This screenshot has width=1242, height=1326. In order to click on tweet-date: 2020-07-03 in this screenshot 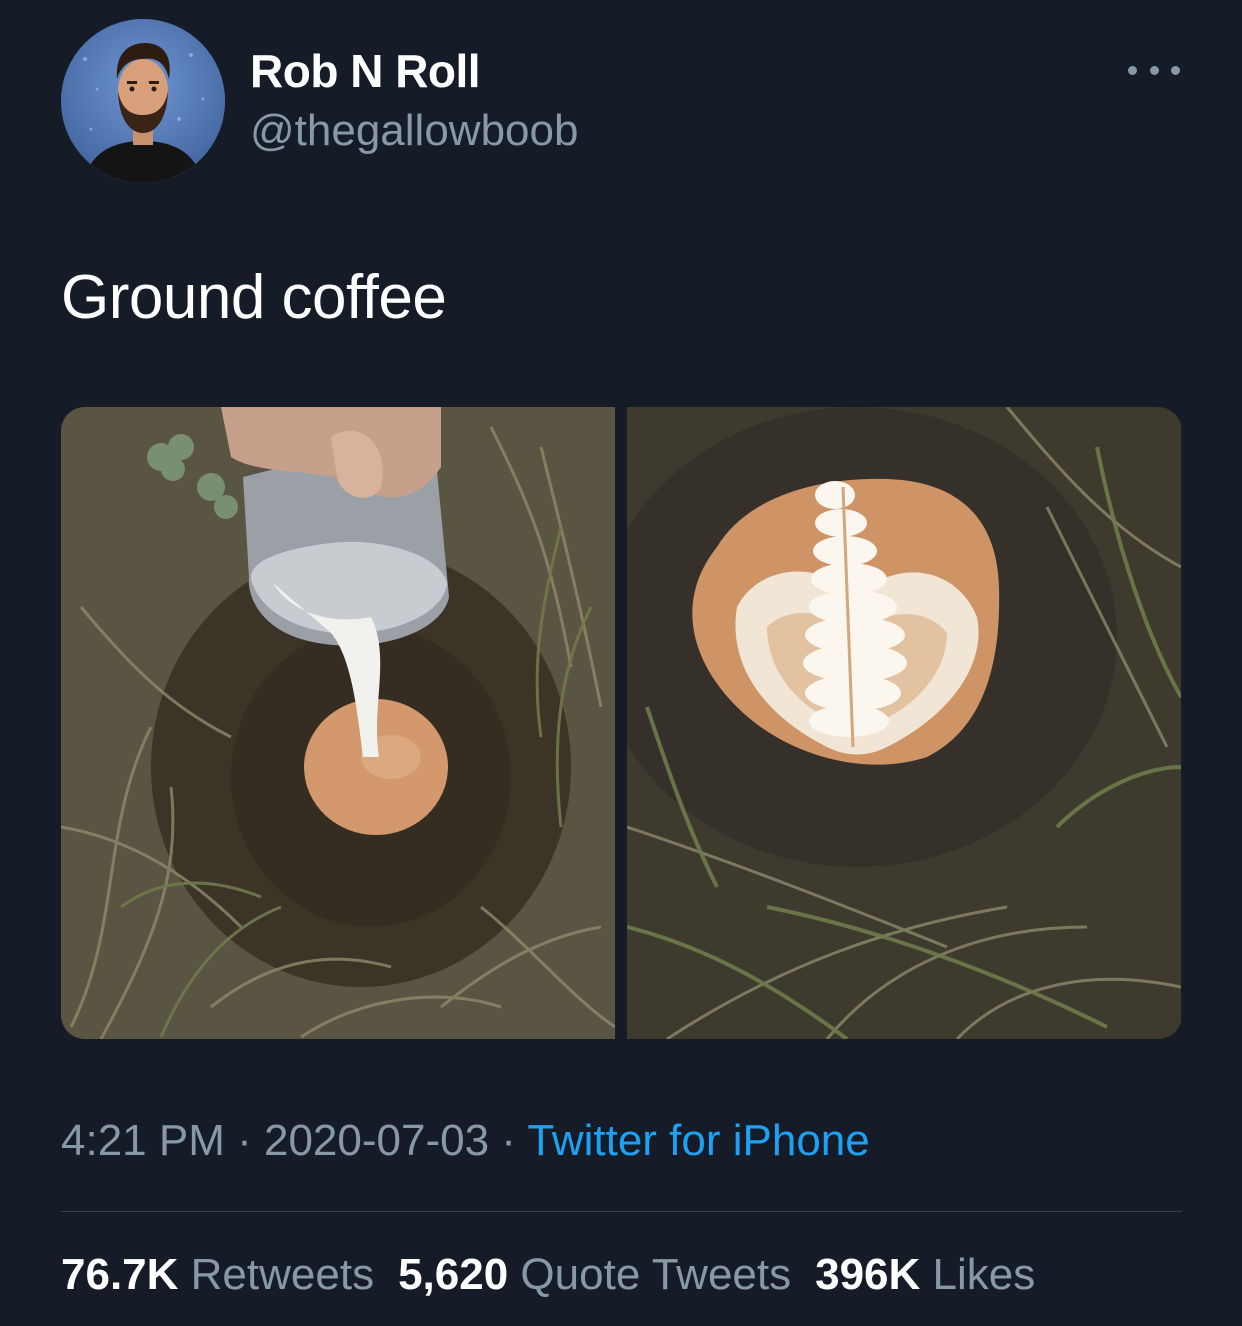, I will do `click(376, 1140)`.